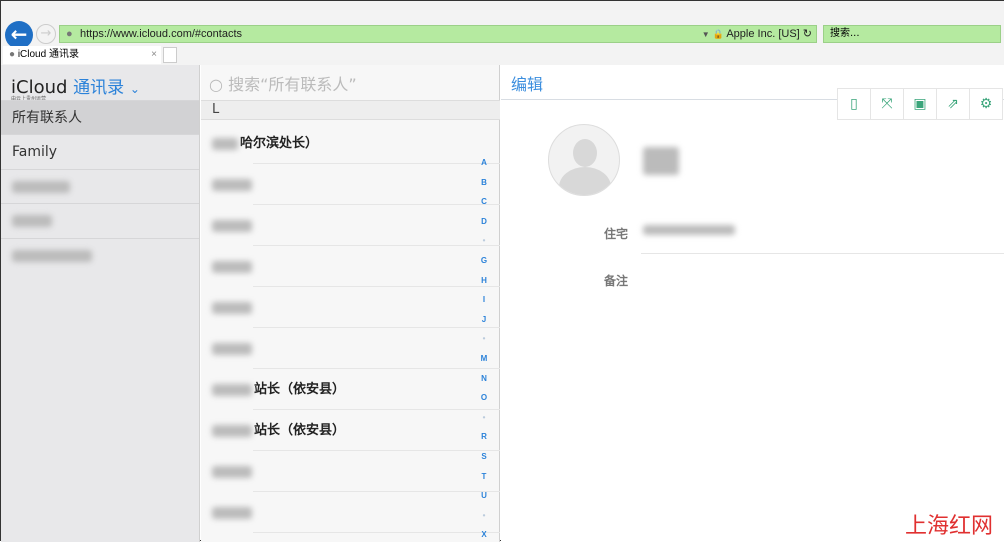 The width and height of the screenshot is (1004, 542). Describe the element at coordinates (350, 143) in the screenshot. I see `contact-row: 哈尔滨处长）` at that location.